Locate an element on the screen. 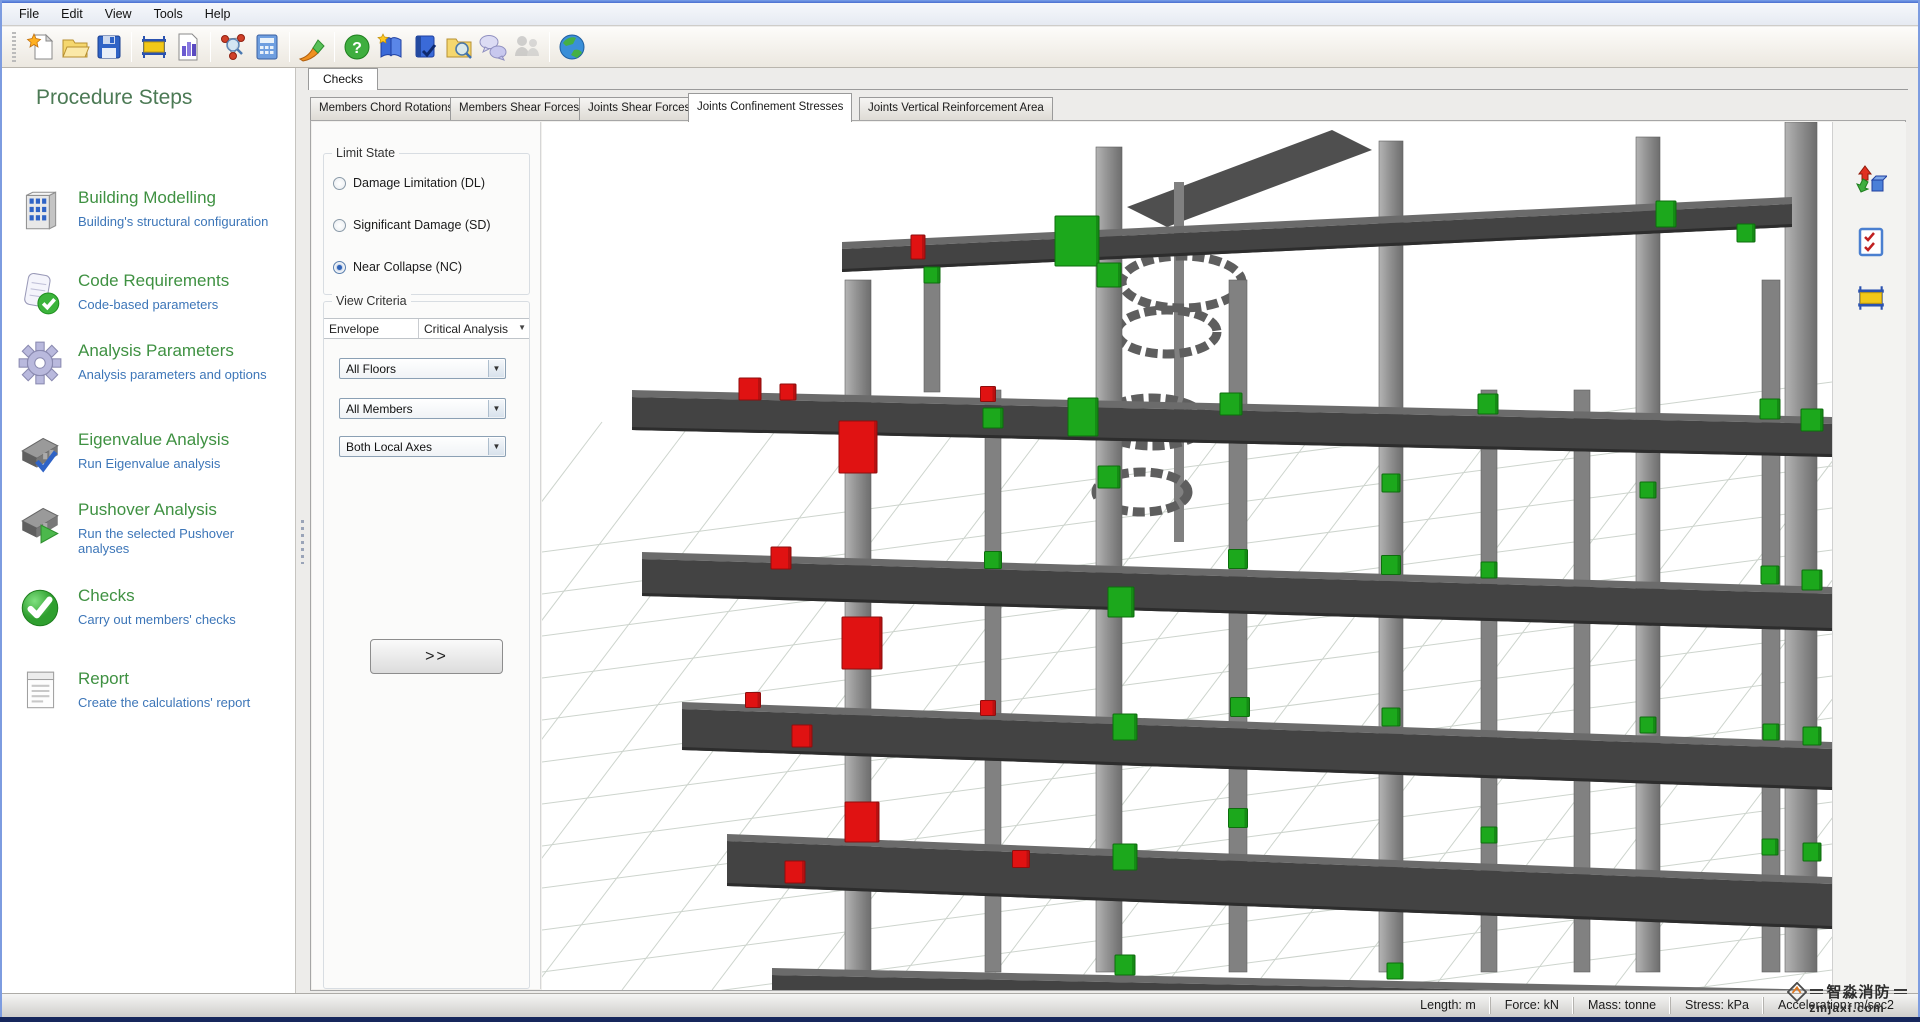  floors-dropdown: All Floors ▼ is located at coordinates (422, 368).